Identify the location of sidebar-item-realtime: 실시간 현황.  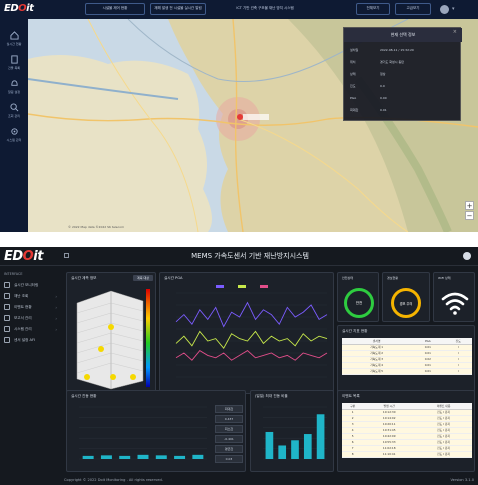
(14, 38).